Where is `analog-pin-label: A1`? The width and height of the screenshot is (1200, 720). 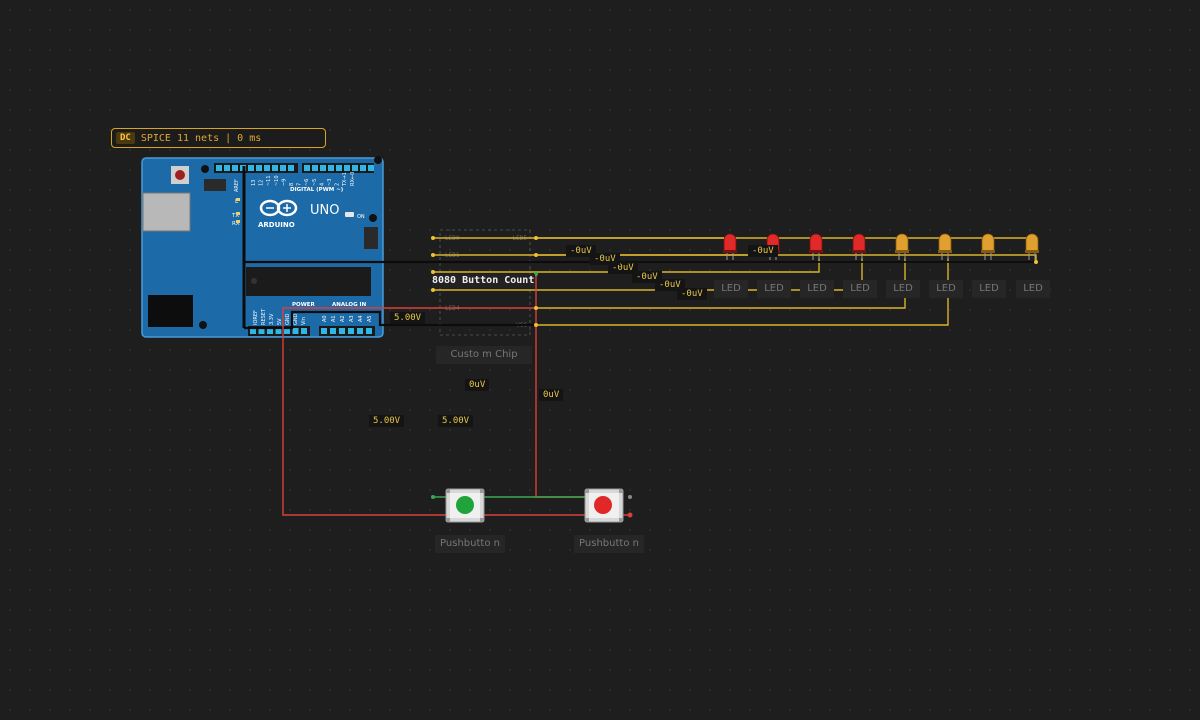 analog-pin-label: A1 is located at coordinates (334, 318).